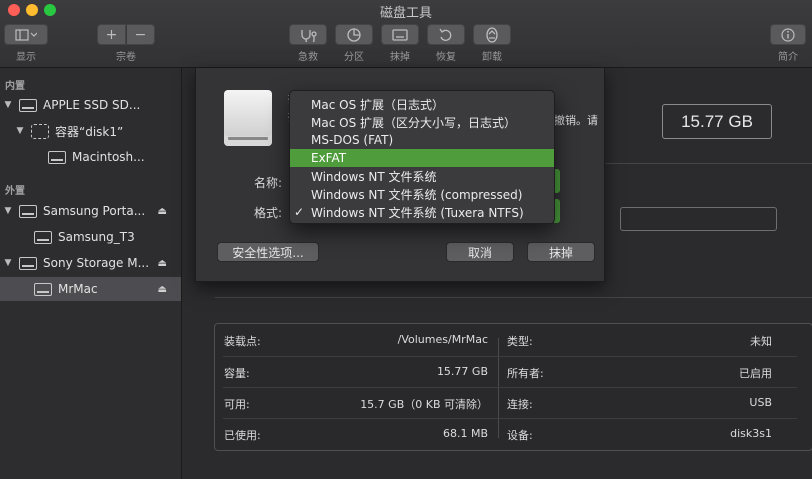 This screenshot has width=812, height=479. What do you see at coordinates (788, 57) in the screenshot?
I see `info-label: 简介` at bounding box center [788, 57].